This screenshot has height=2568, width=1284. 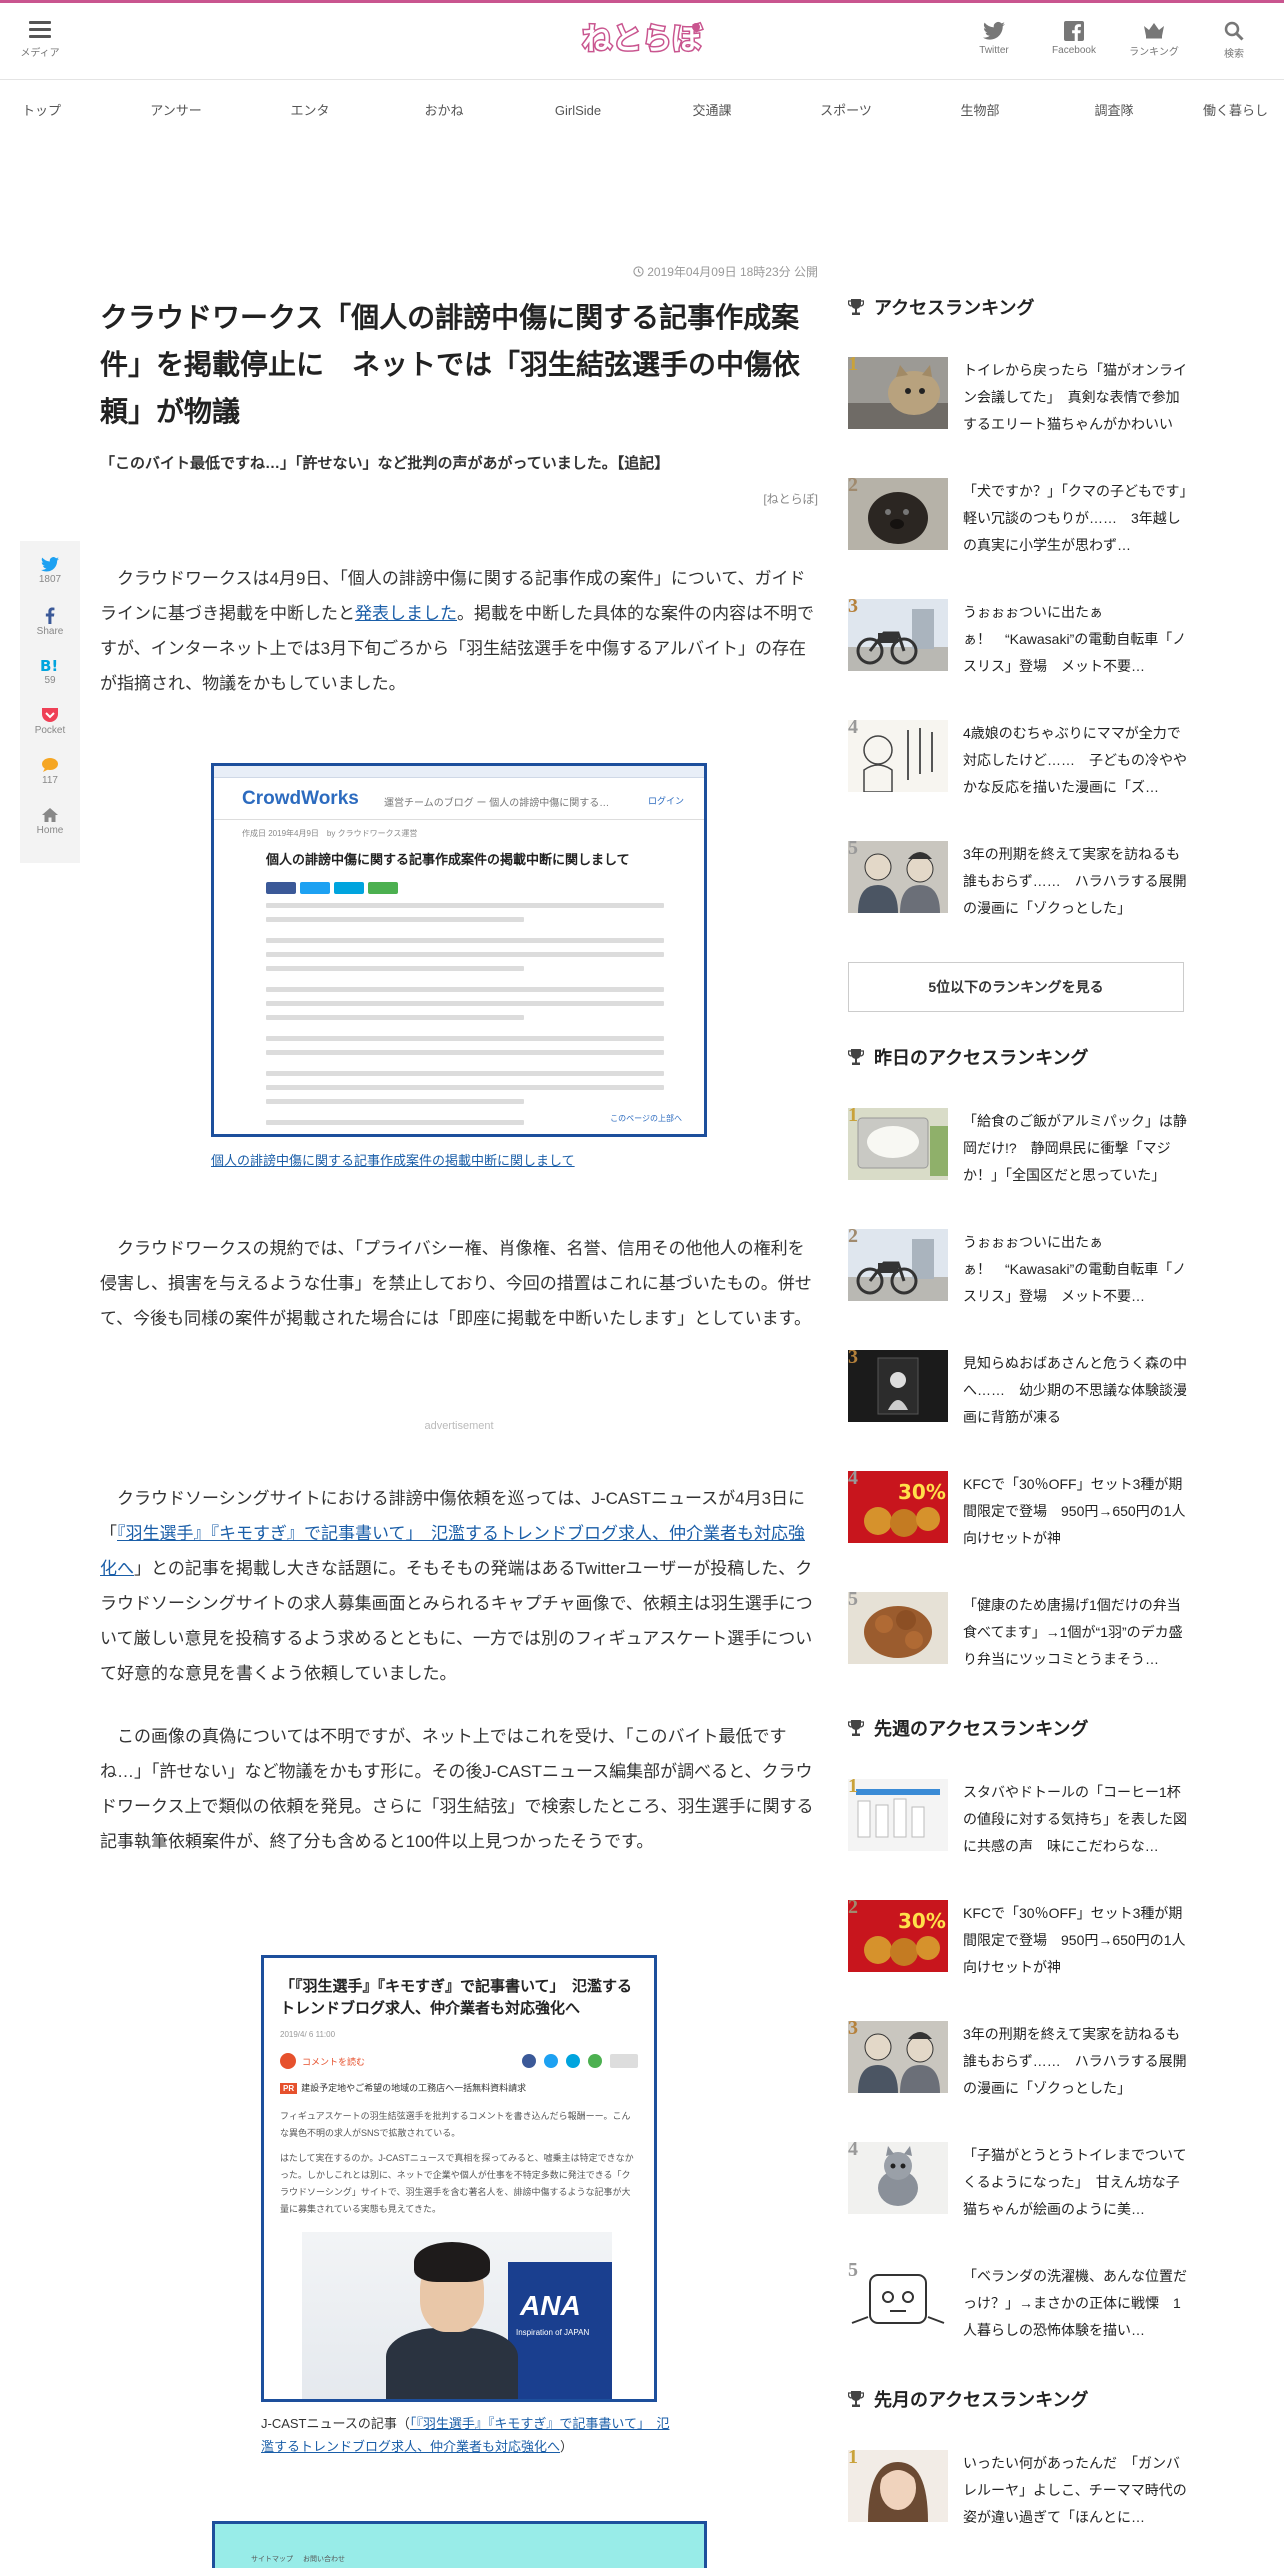 I want to click on nav-chosa: 調査隊, so click(x=1114, y=111).